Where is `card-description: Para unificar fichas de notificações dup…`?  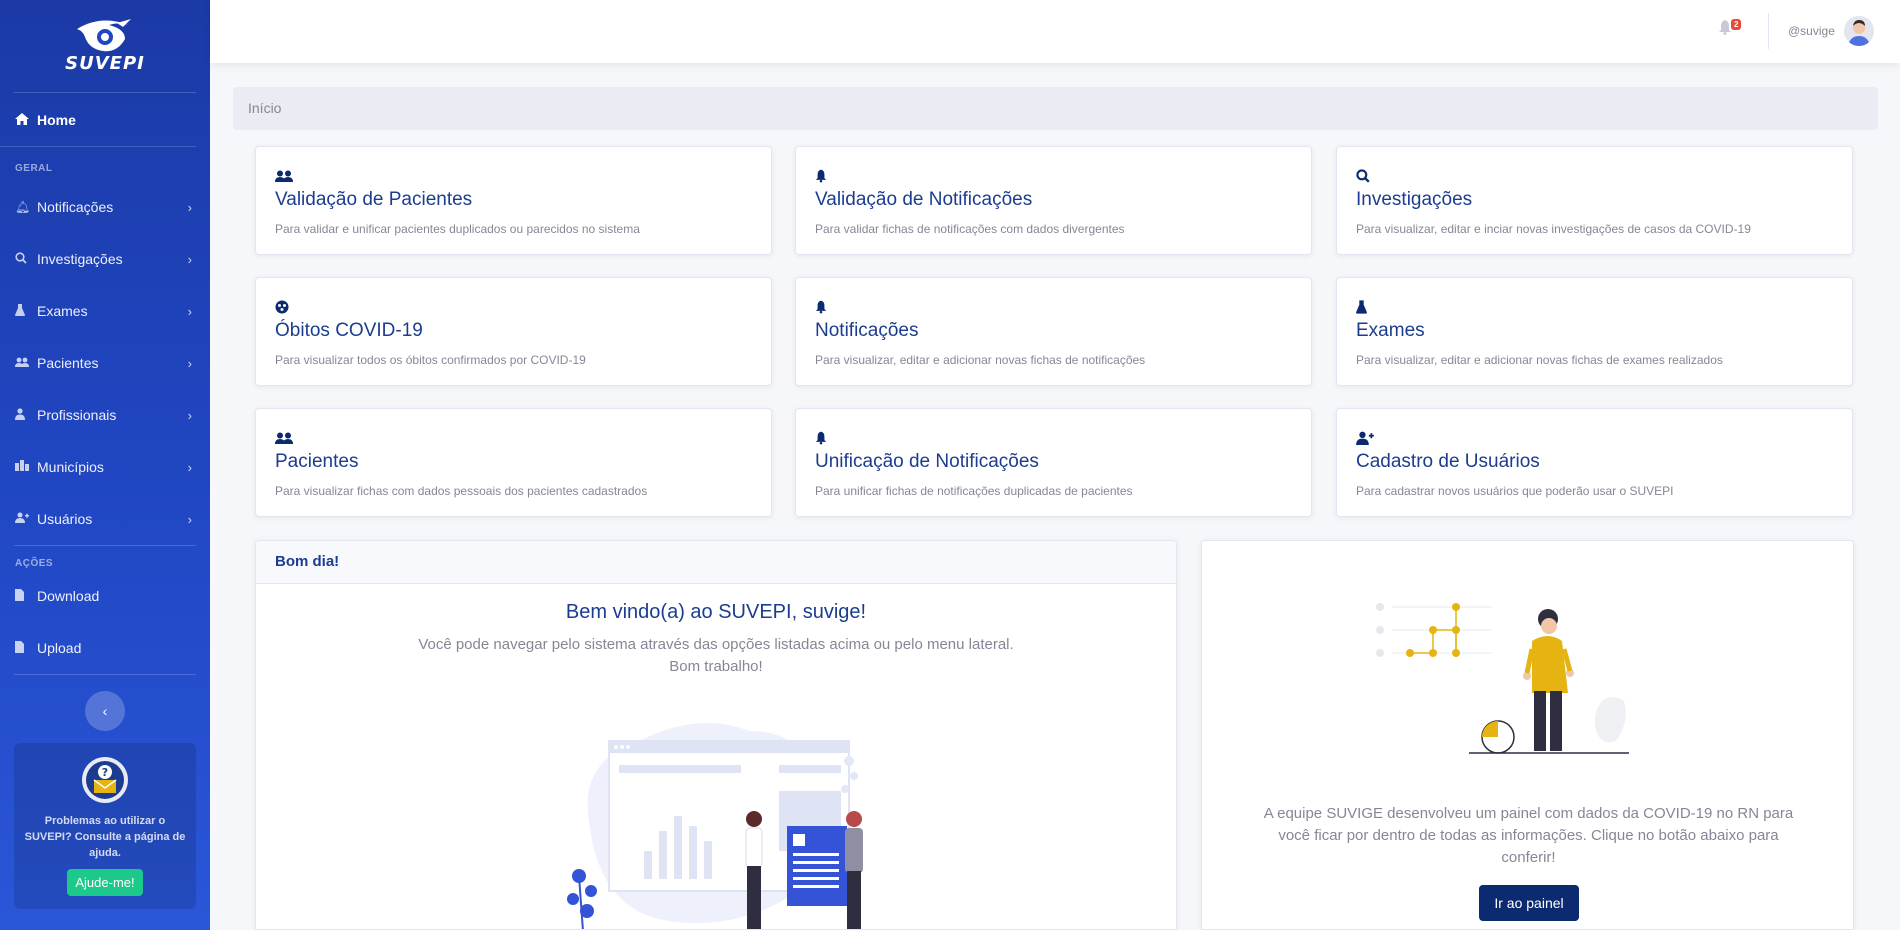
card-description: Para unificar fichas de notificações dup… is located at coordinates (974, 491).